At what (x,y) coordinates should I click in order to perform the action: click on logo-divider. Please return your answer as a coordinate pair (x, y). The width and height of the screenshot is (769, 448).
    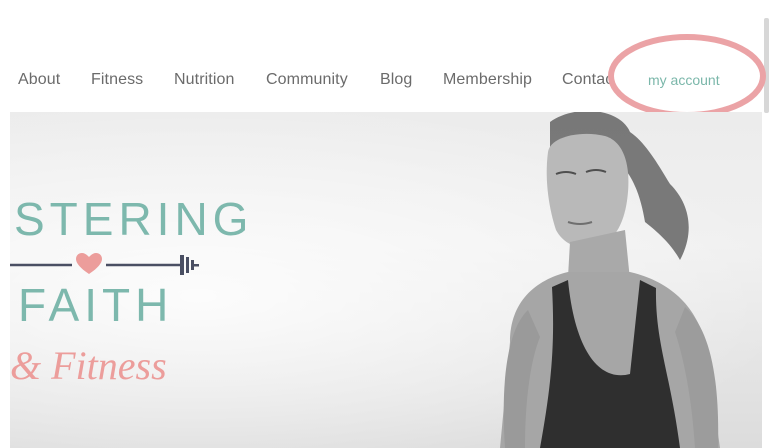
    Looking at the image, I should click on (104, 264).